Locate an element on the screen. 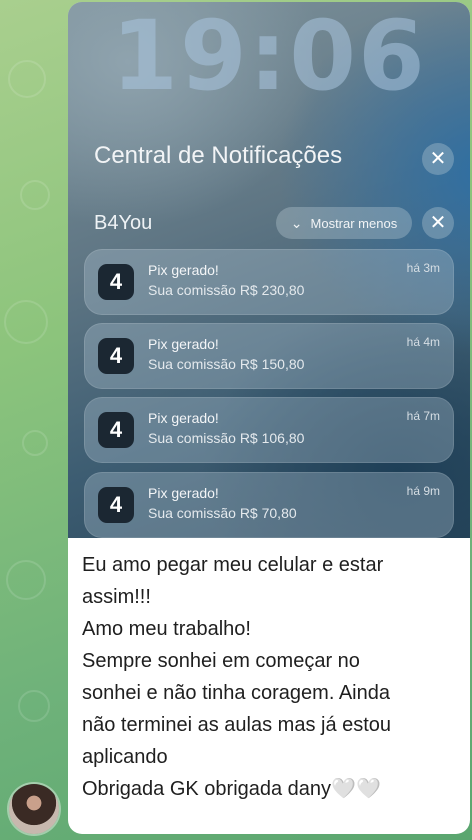 Image resolution: width=472 pixels, height=840 pixels. chevron-down-icon: ⌄ is located at coordinates (296, 222).